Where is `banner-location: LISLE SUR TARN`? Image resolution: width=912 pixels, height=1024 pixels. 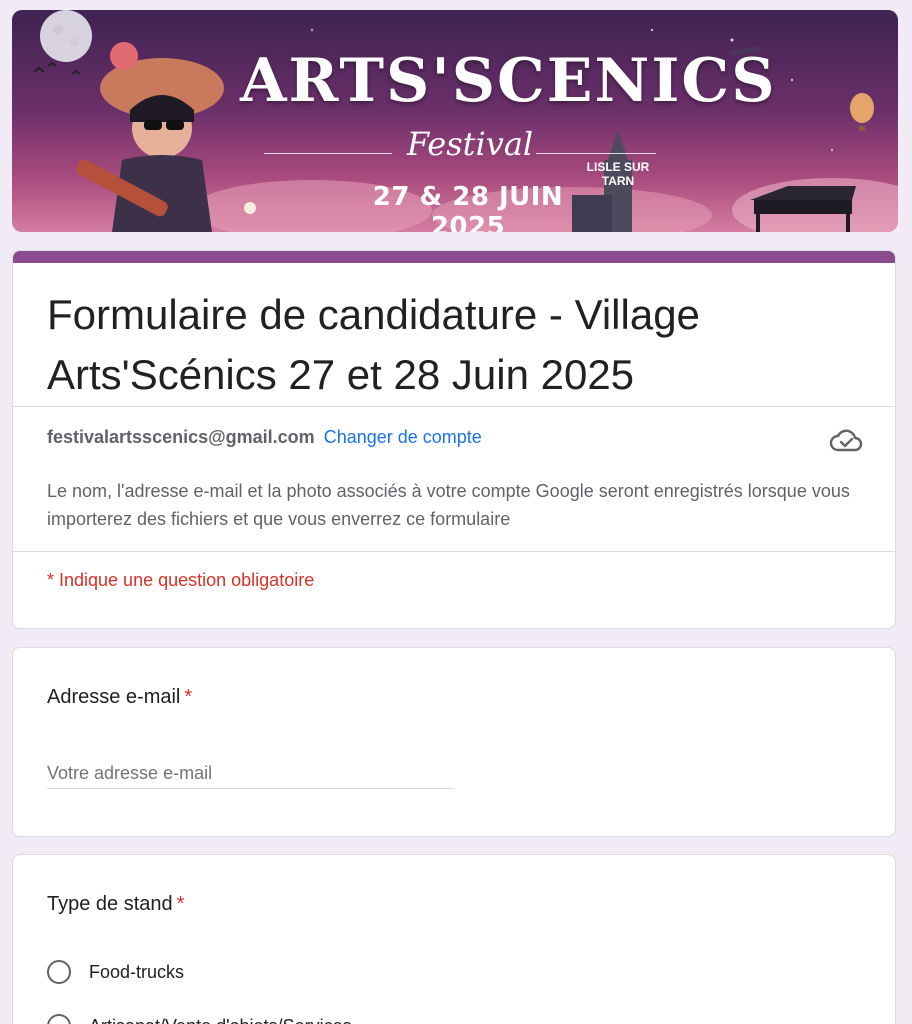 banner-location: LISLE SUR TARN is located at coordinates (618, 174).